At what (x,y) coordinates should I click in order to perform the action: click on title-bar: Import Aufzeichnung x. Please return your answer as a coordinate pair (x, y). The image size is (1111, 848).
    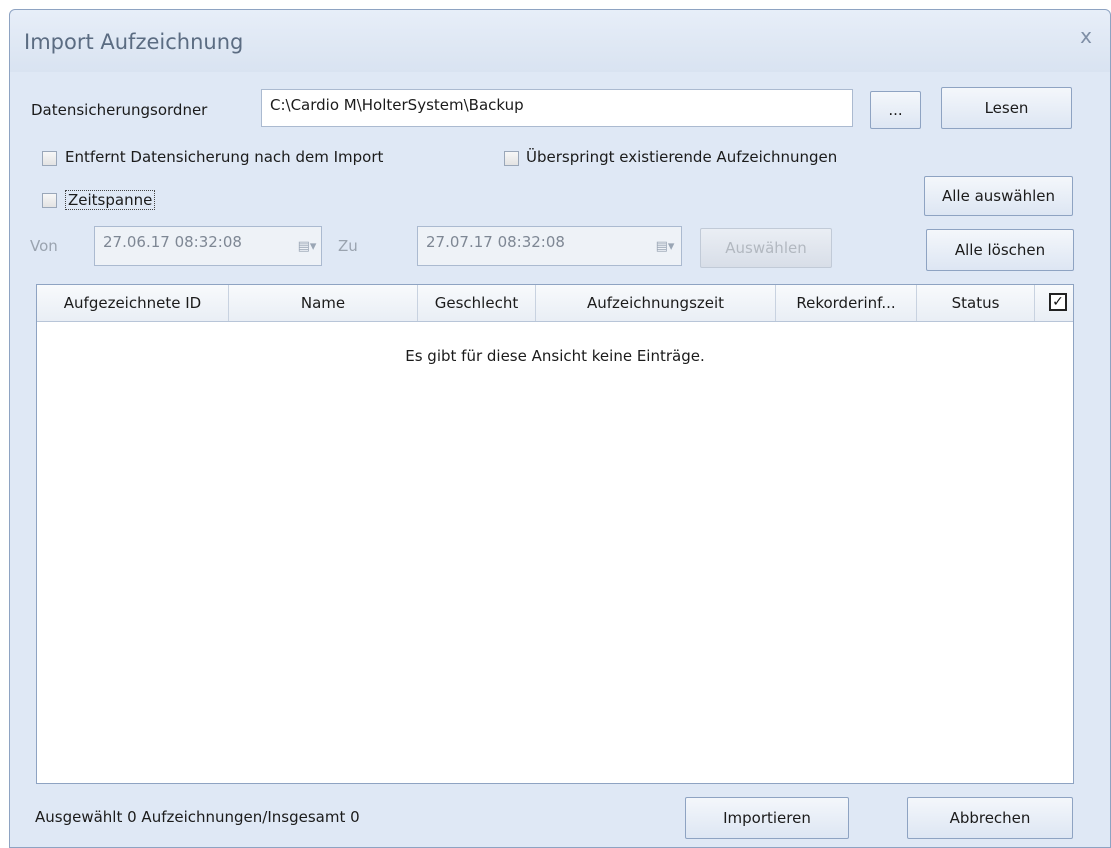
    Looking at the image, I should click on (560, 41).